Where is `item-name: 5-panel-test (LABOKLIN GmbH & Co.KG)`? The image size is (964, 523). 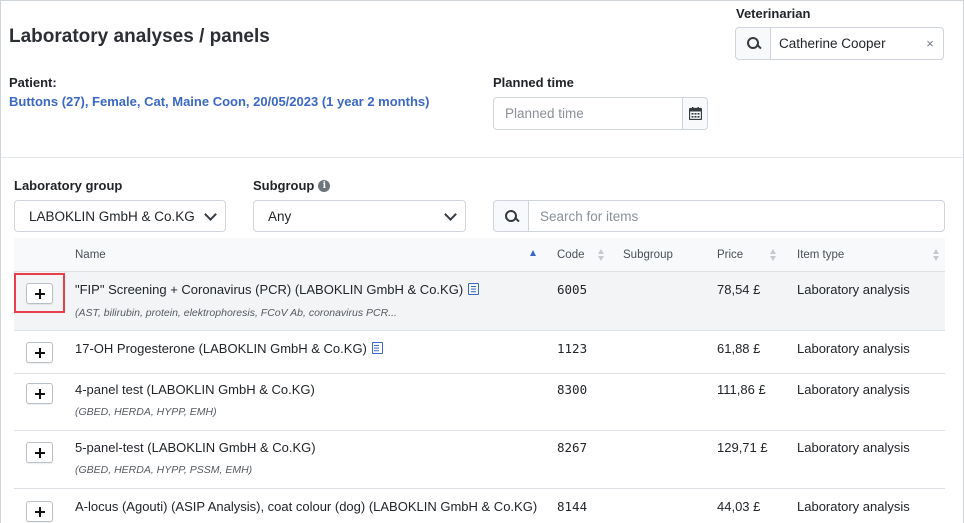 item-name: 5-panel-test (LABOKLIN GmbH & Co.KG) is located at coordinates (195, 447).